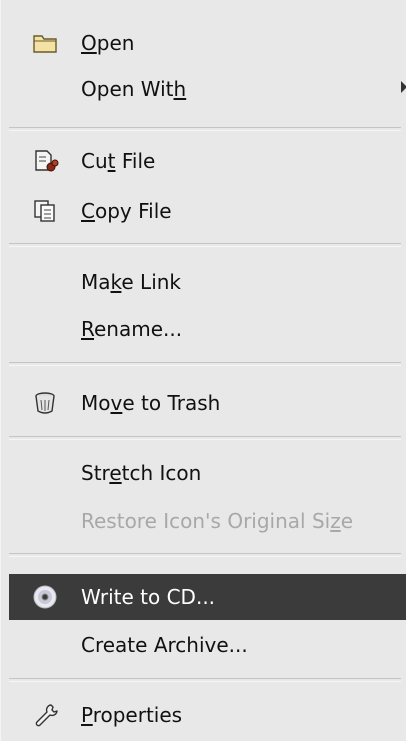 This screenshot has width=406, height=741. I want to click on menu-item-label: Properties, so click(132, 715).